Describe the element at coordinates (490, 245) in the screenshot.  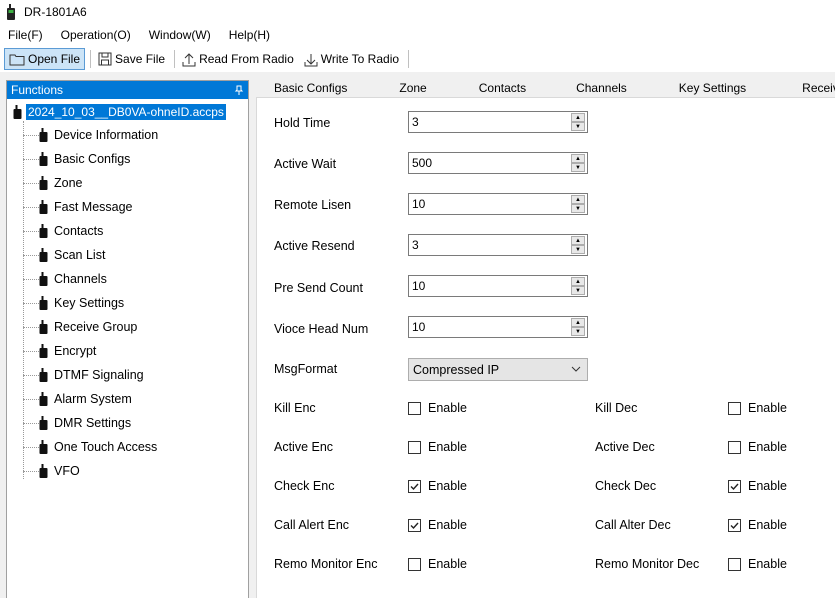
I see `active-resend-value: 3` at that location.